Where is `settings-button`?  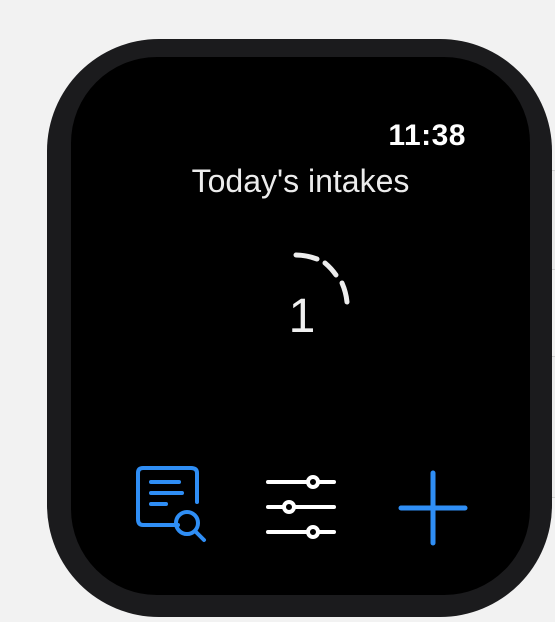
settings-button is located at coordinates (301, 506).